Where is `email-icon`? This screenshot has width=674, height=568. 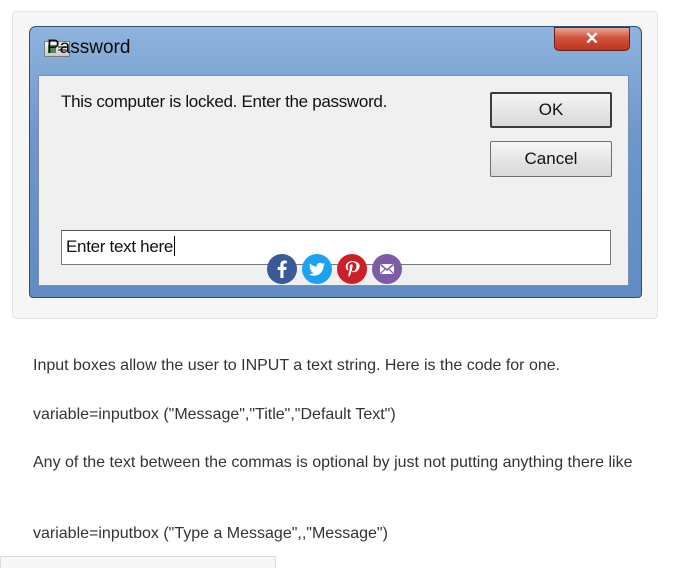 email-icon is located at coordinates (387, 269).